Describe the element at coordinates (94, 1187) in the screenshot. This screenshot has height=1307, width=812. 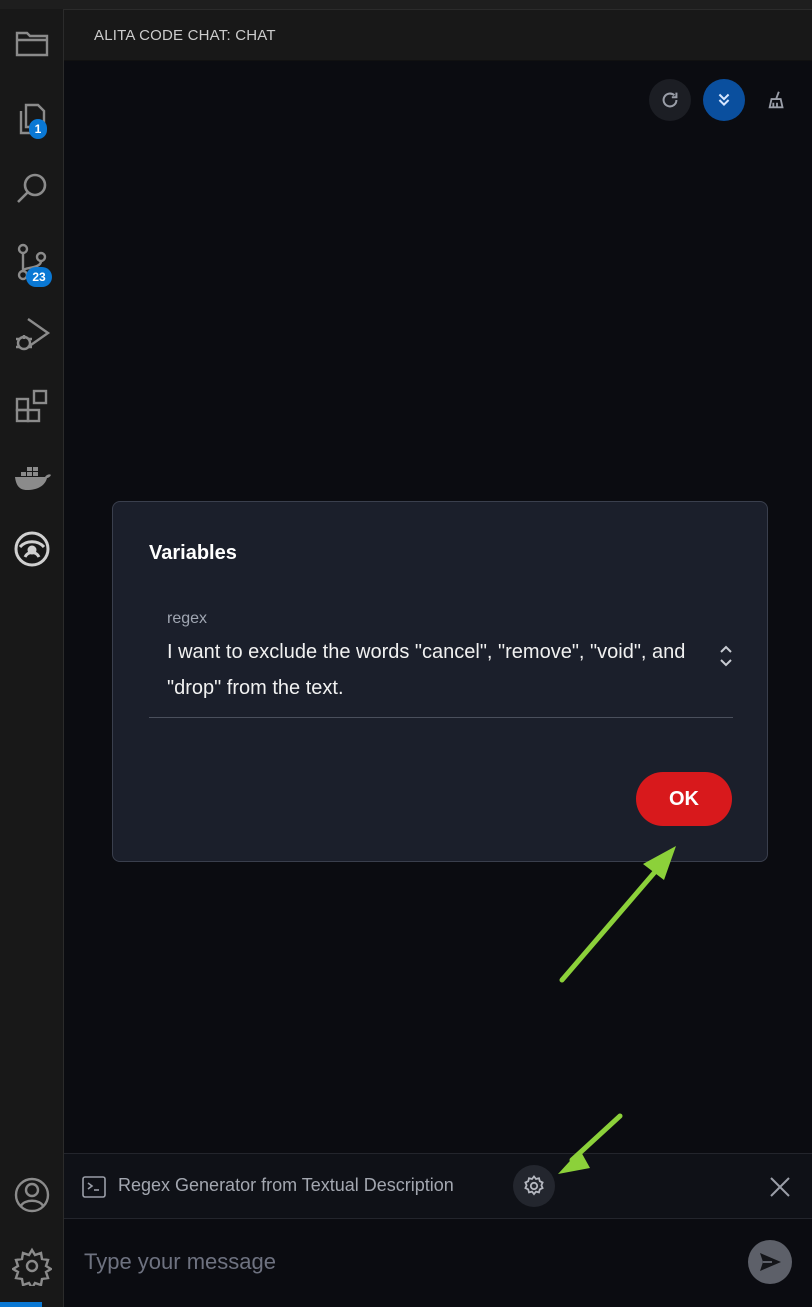
I see `terminal-icon` at that location.